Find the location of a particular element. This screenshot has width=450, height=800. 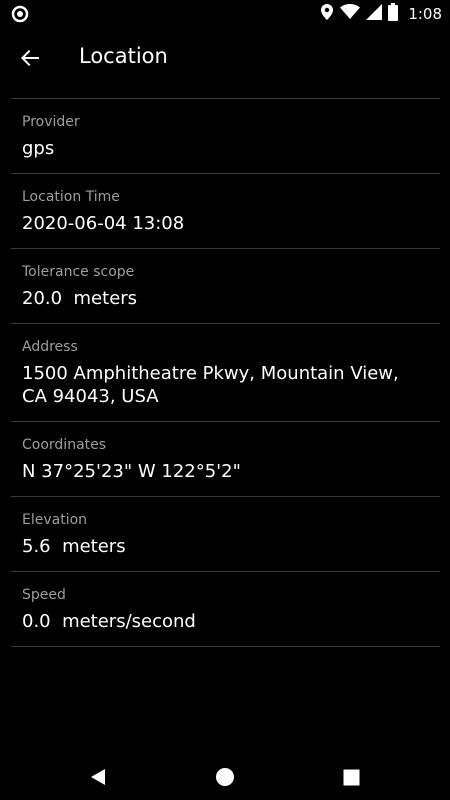

sync-icon is located at coordinates (20, 14).